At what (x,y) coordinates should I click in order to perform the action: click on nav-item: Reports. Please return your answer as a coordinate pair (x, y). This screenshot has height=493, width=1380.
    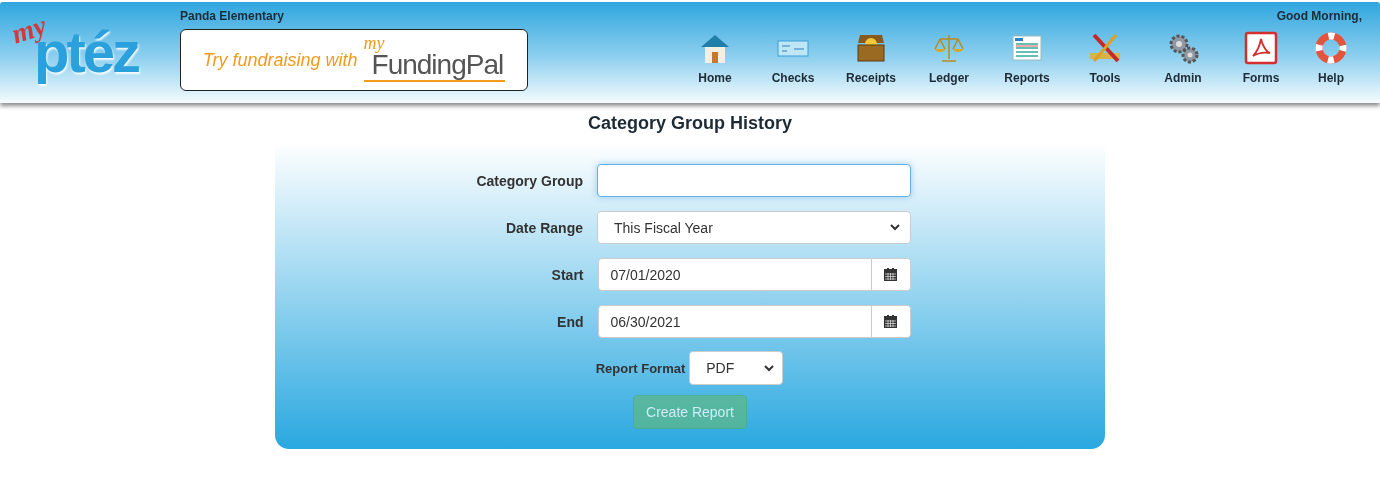
    Looking at the image, I should click on (1027, 58).